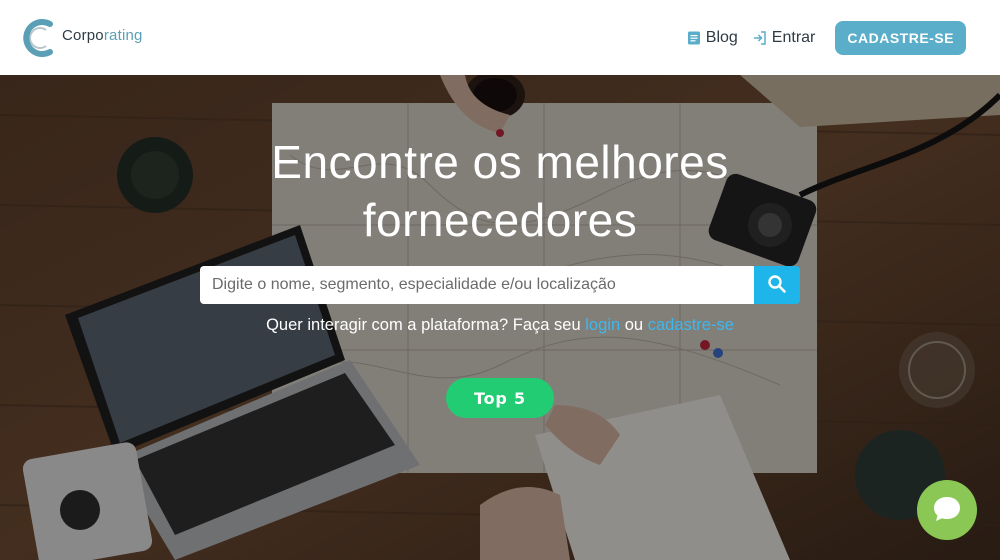 Image resolution: width=1000 pixels, height=560 pixels. What do you see at coordinates (694, 38) in the screenshot?
I see `document-icon` at bounding box center [694, 38].